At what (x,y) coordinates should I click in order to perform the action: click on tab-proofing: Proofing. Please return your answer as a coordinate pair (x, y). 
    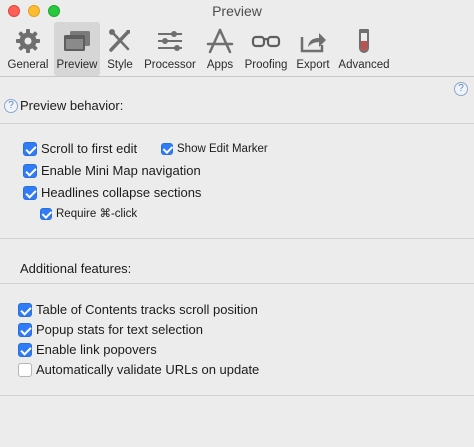
    Looking at the image, I should click on (266, 49).